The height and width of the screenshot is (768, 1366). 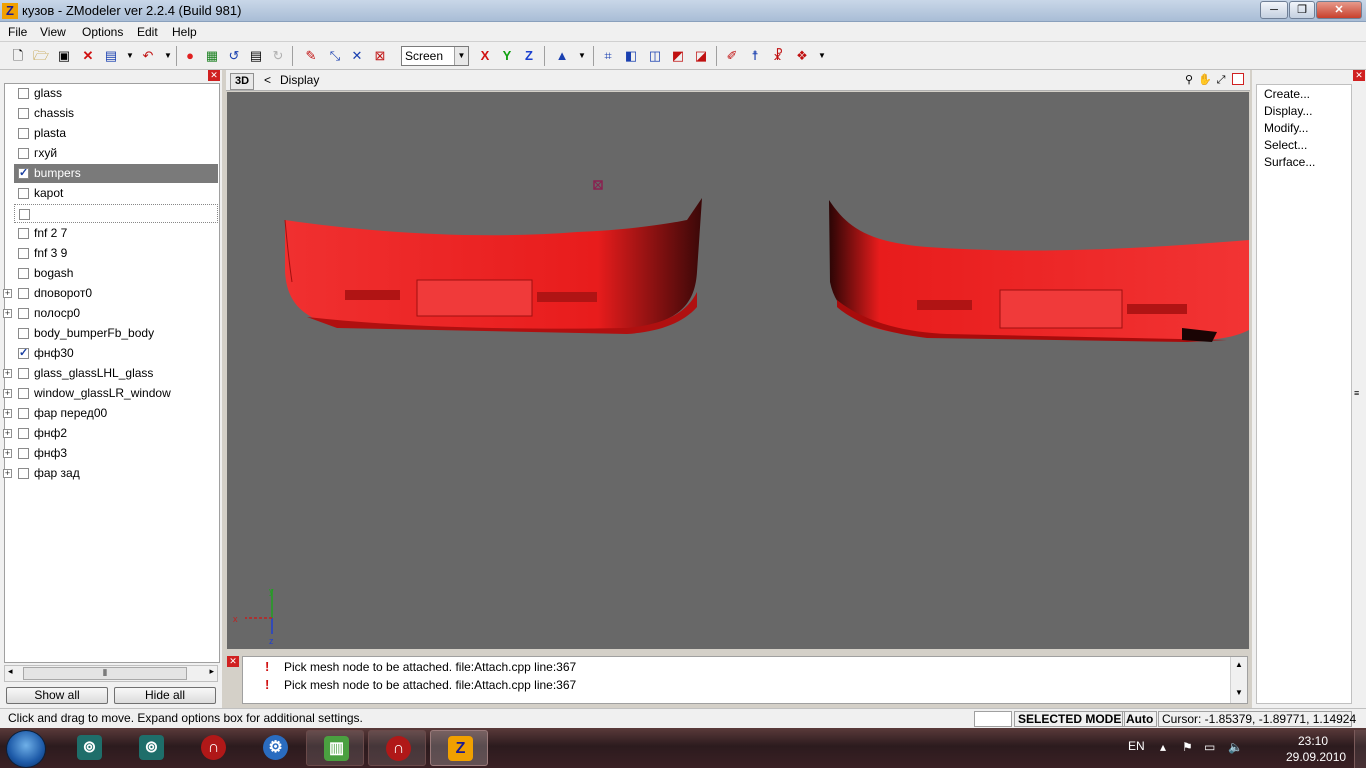 I want to click on axis-z-button: Z, so click(x=529, y=56).